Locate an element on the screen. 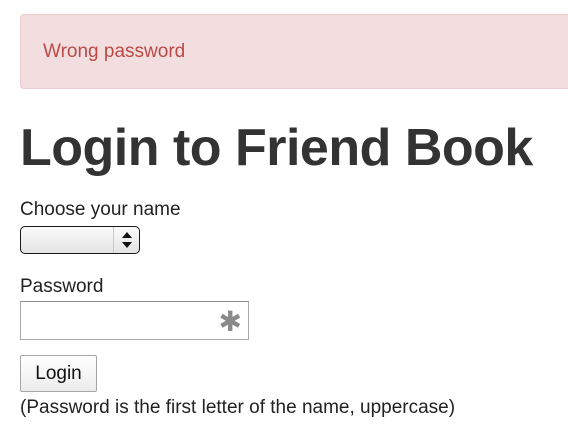  asterisk-icon: ✱ is located at coordinates (230, 321).